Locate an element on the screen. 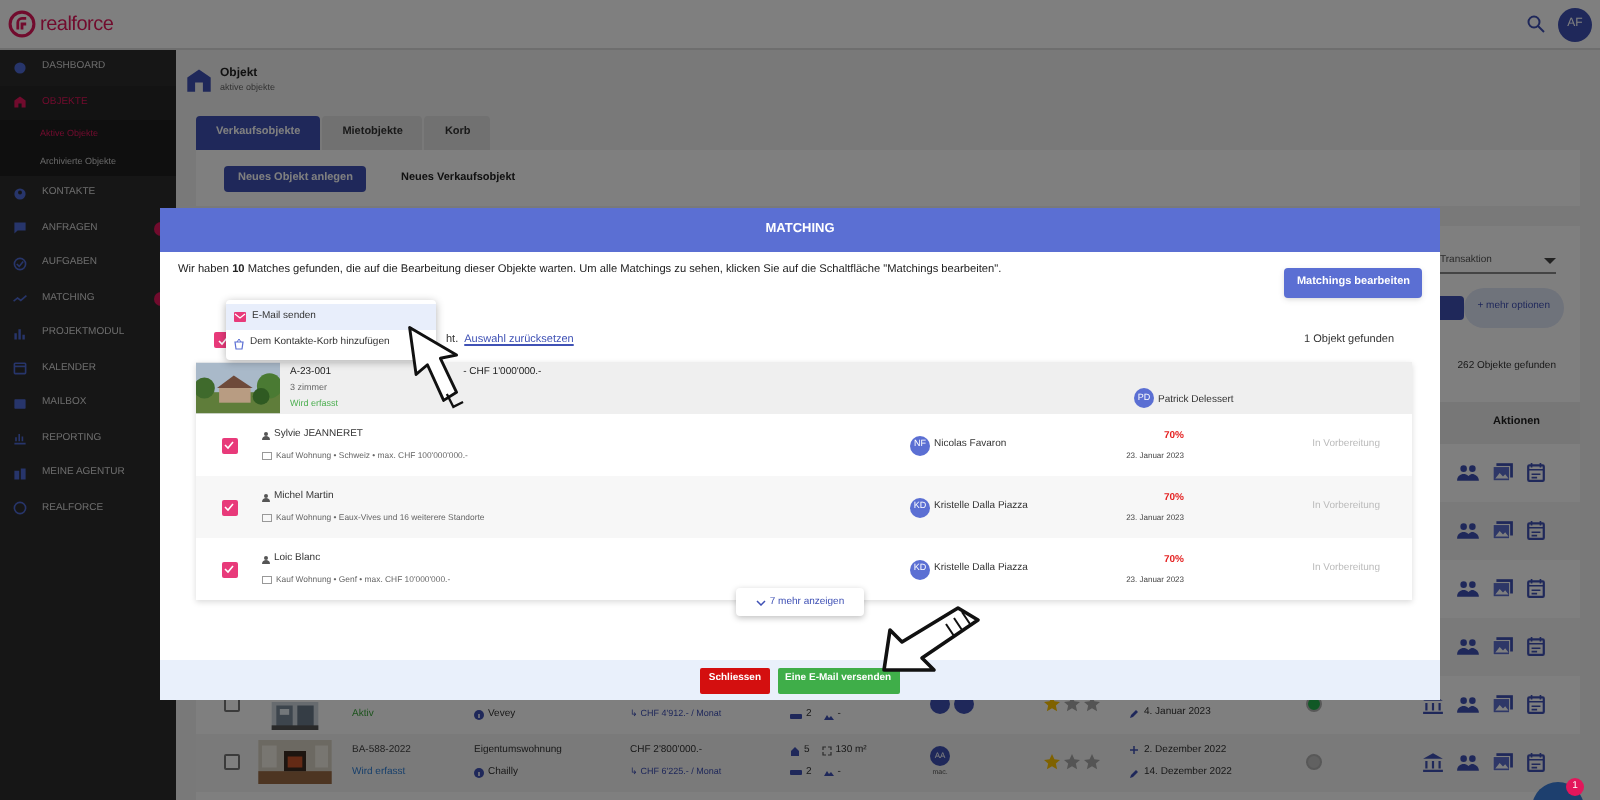  plus-icon is located at coordinates (1134, 750).